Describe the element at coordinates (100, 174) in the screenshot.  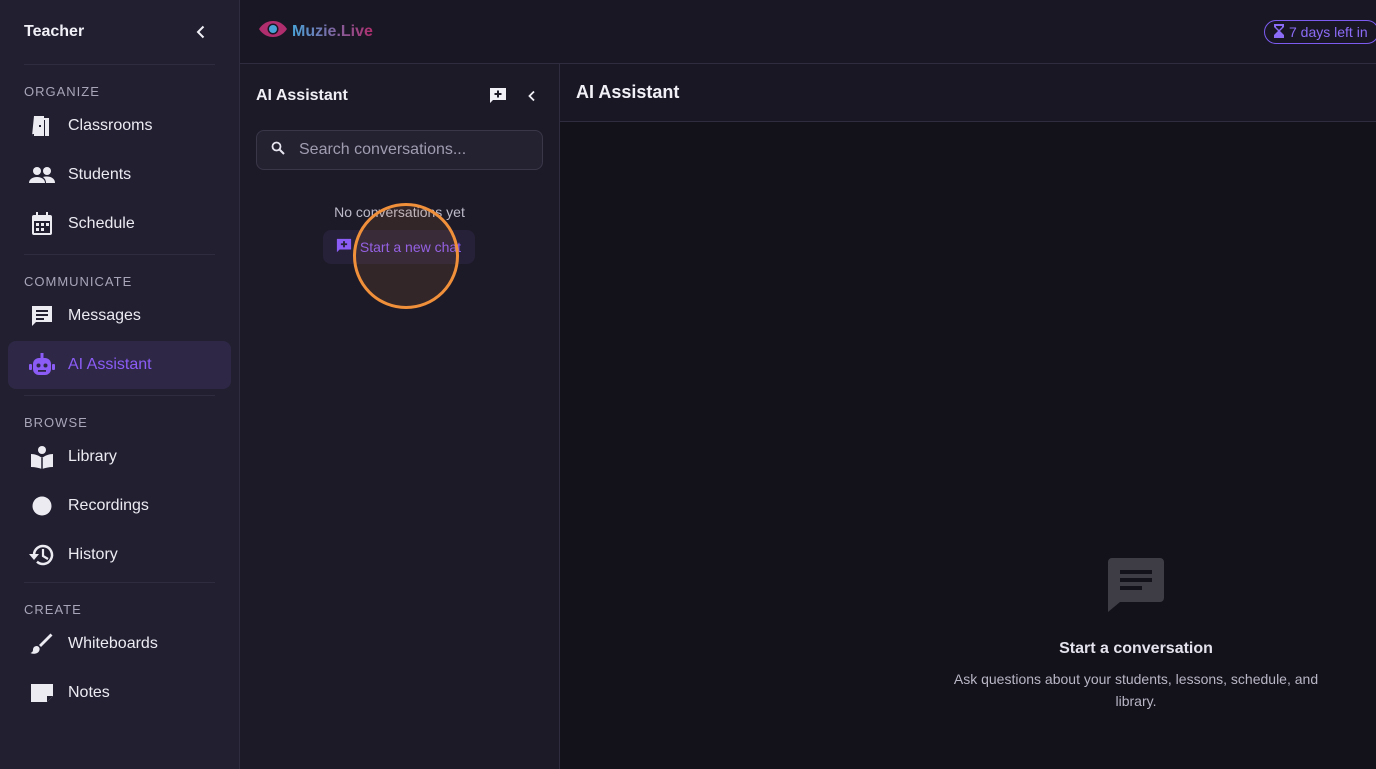
I see `sidebar-item-label: Students` at that location.